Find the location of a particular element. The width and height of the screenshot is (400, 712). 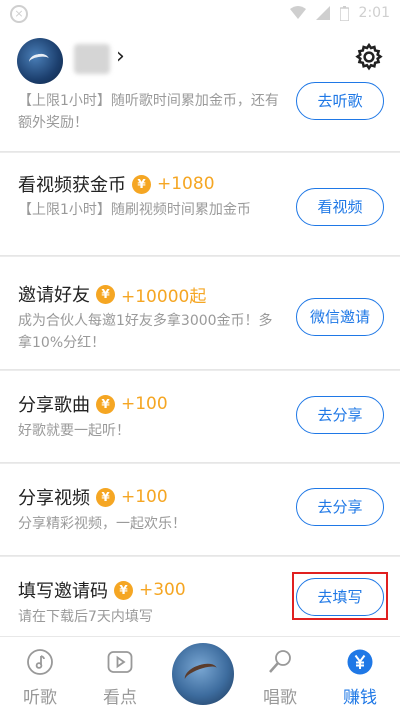

tab-earn: 赚钱 is located at coordinates (360, 674).